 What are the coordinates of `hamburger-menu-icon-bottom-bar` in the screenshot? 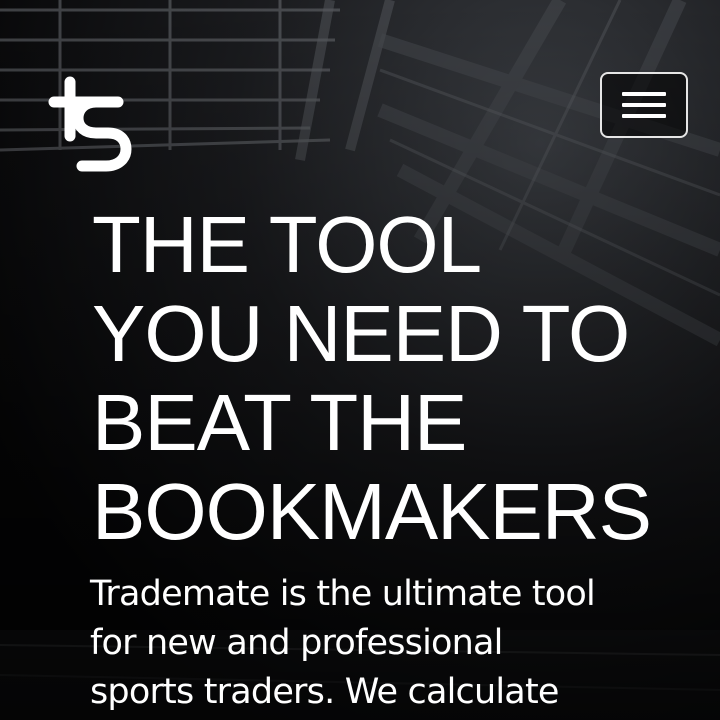 It's located at (644, 116).